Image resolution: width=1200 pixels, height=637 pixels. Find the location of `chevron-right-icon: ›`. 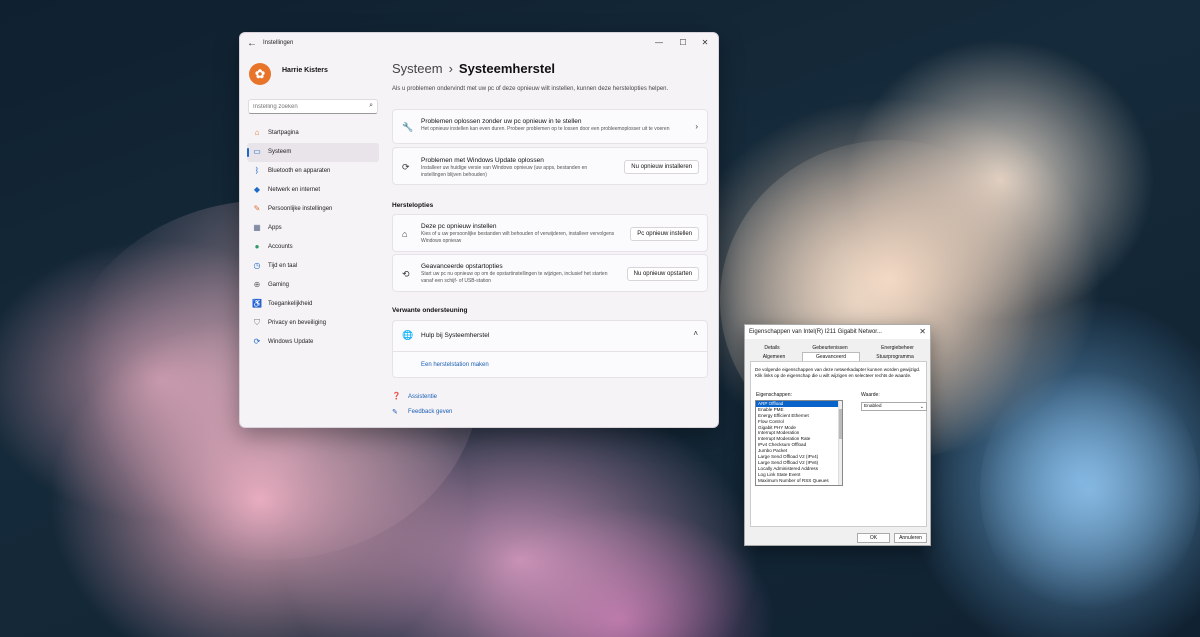

chevron-right-icon: › is located at coordinates (696, 126).